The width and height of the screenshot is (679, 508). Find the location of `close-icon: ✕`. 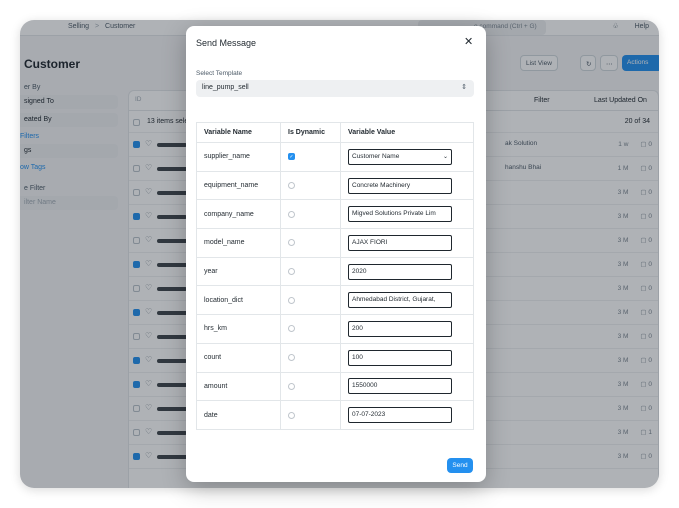

close-icon: ✕ is located at coordinates (468, 41).